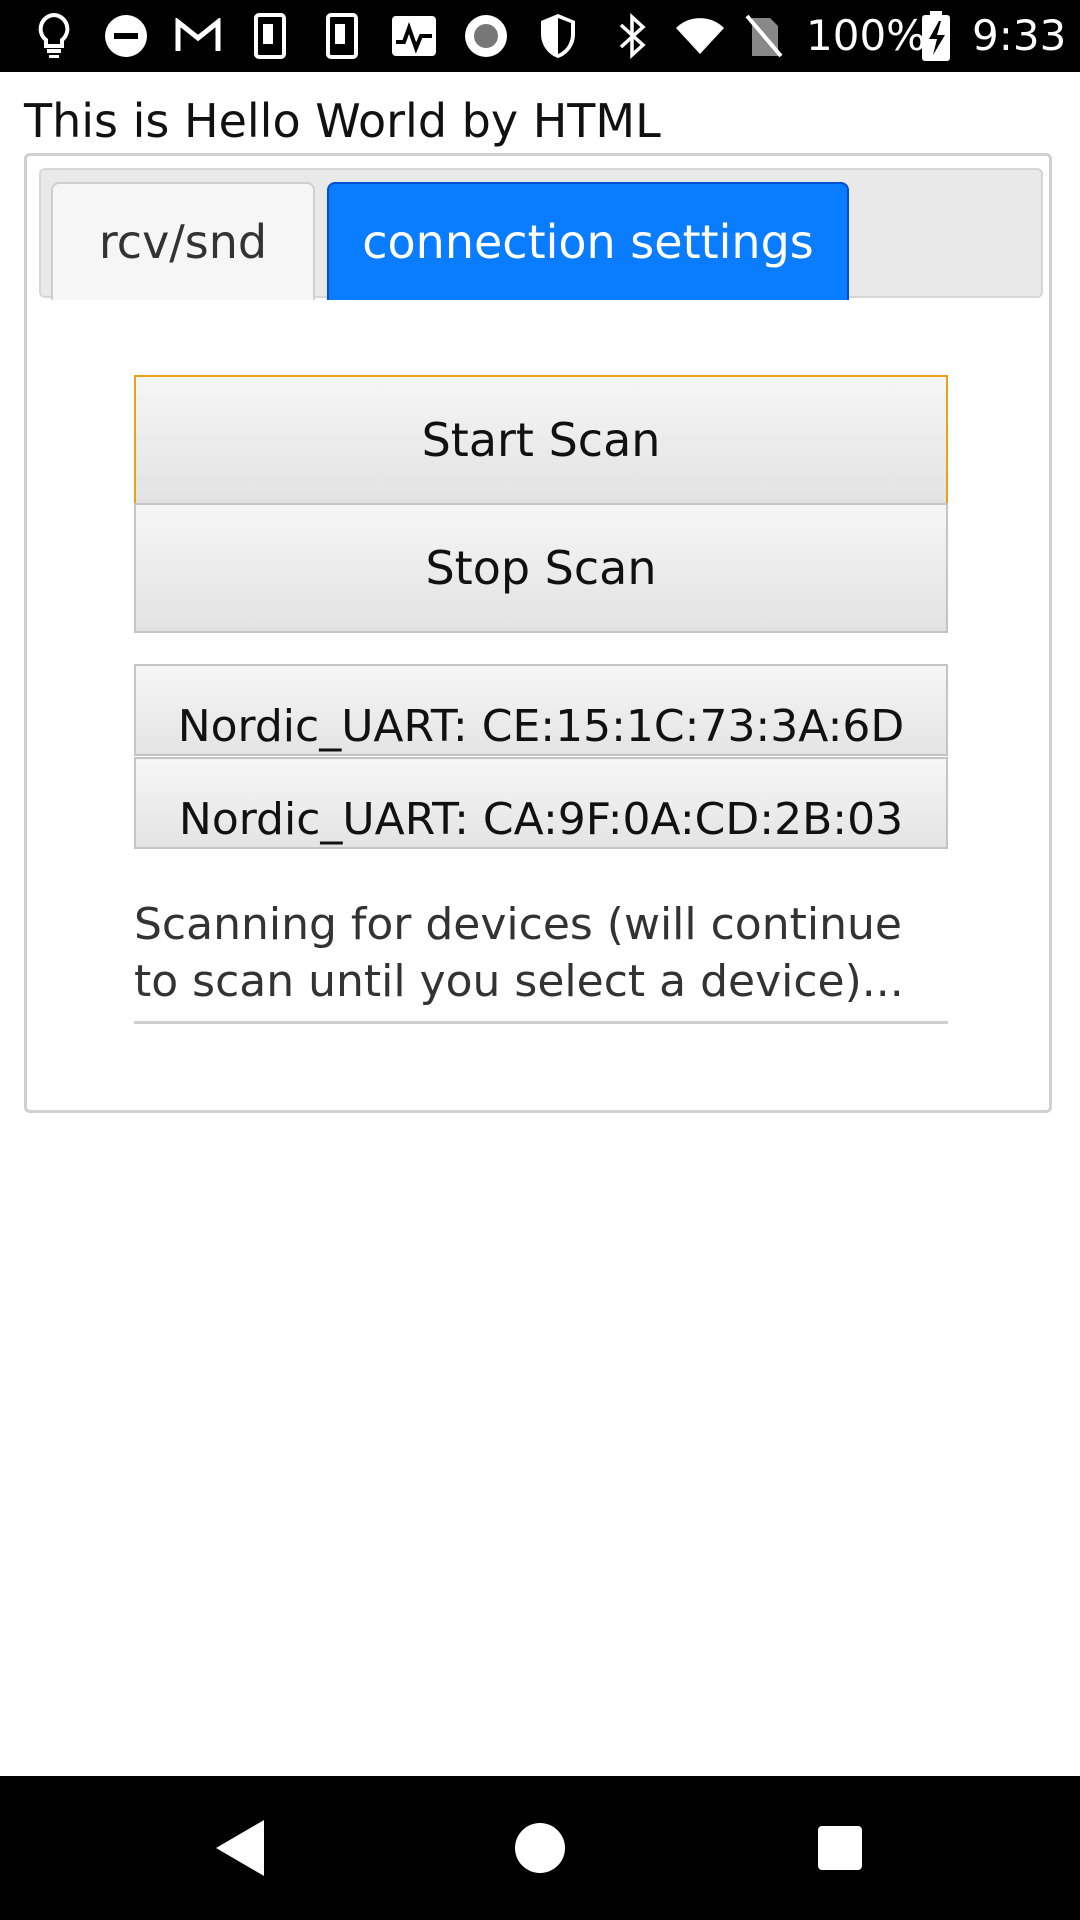 This screenshot has width=1080, height=1920. I want to click on record-icon, so click(486, 36).